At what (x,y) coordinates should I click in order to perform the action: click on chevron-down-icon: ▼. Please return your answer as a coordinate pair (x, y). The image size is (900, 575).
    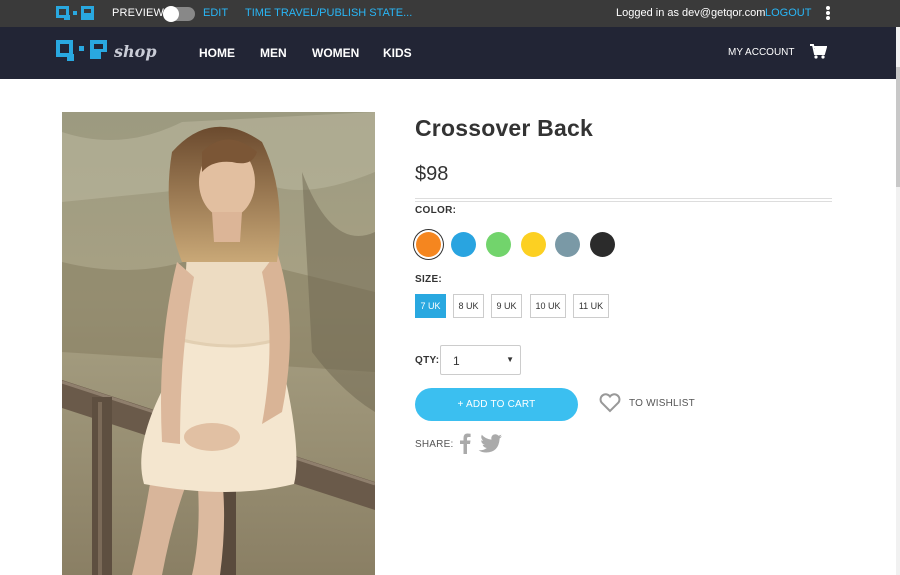
    Looking at the image, I should click on (510, 359).